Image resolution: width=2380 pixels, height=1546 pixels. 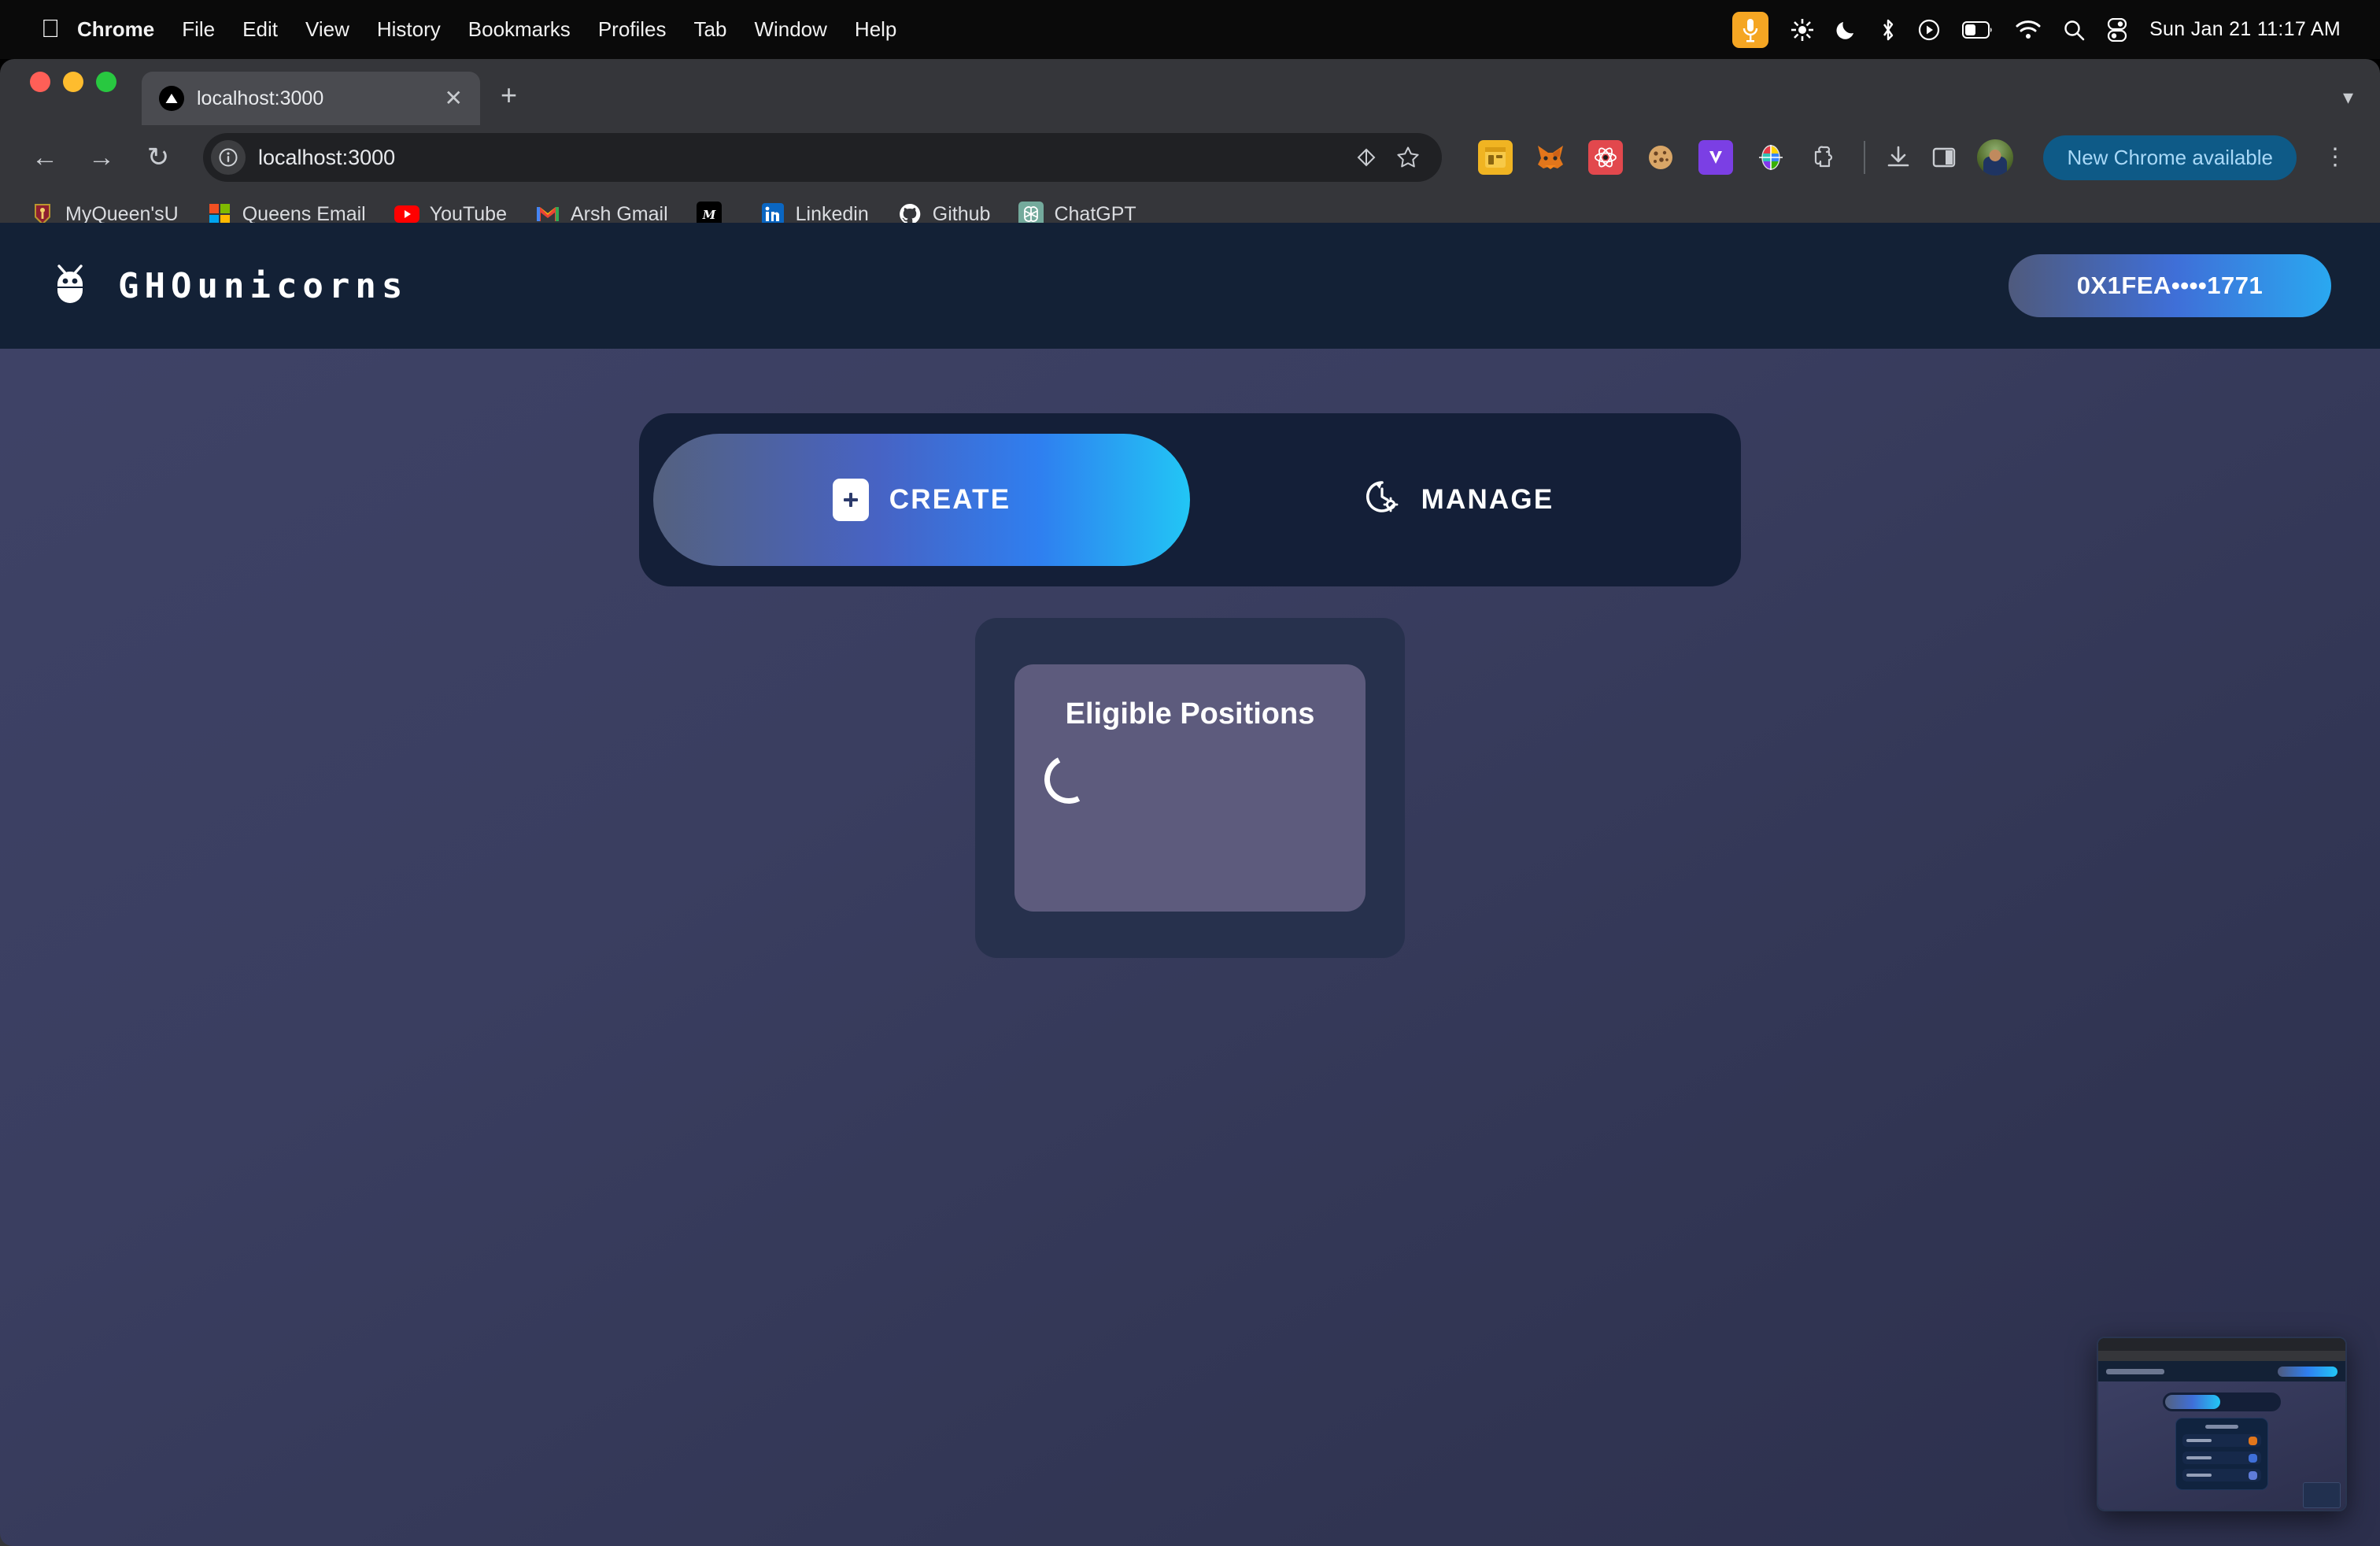 I want to click on wallet-address-button: 0X1FEA••••1771, so click(x=2170, y=285).